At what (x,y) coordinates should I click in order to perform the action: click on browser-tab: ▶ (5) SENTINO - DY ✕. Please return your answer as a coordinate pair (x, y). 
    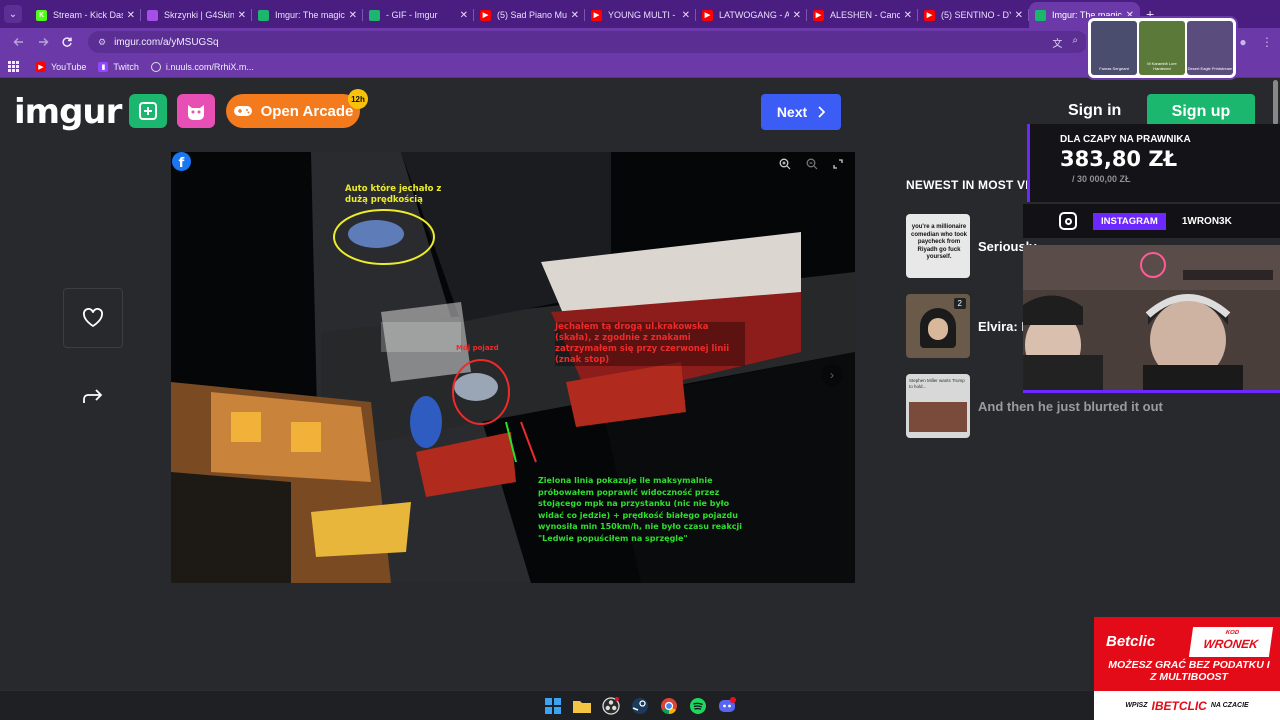
    Looking at the image, I should click on (973, 15).